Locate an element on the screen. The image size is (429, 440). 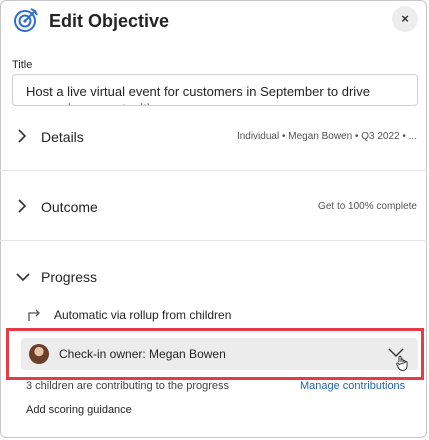
rollup-arrow-icon is located at coordinates (34, 315).